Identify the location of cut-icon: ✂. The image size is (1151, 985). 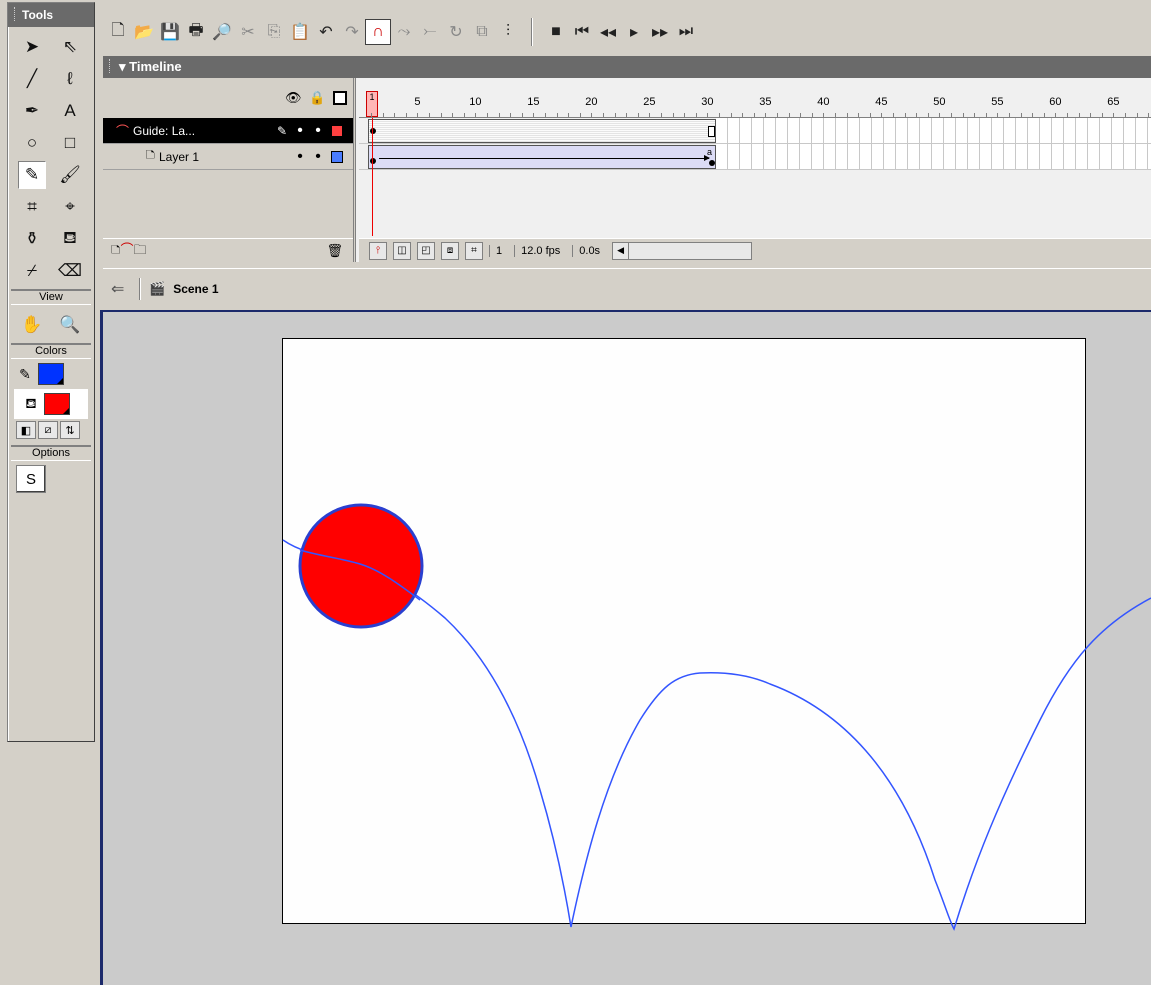
(248, 32).